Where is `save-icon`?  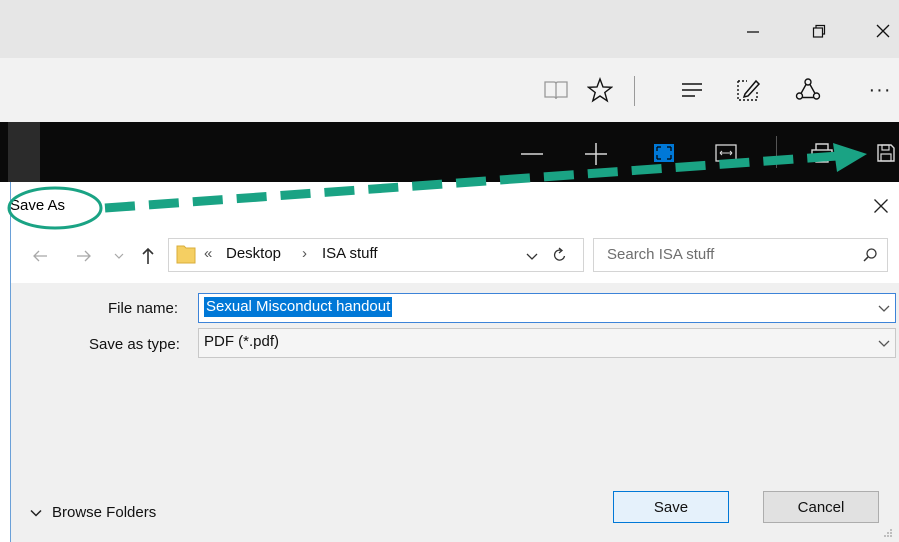 save-icon is located at coordinates (886, 153).